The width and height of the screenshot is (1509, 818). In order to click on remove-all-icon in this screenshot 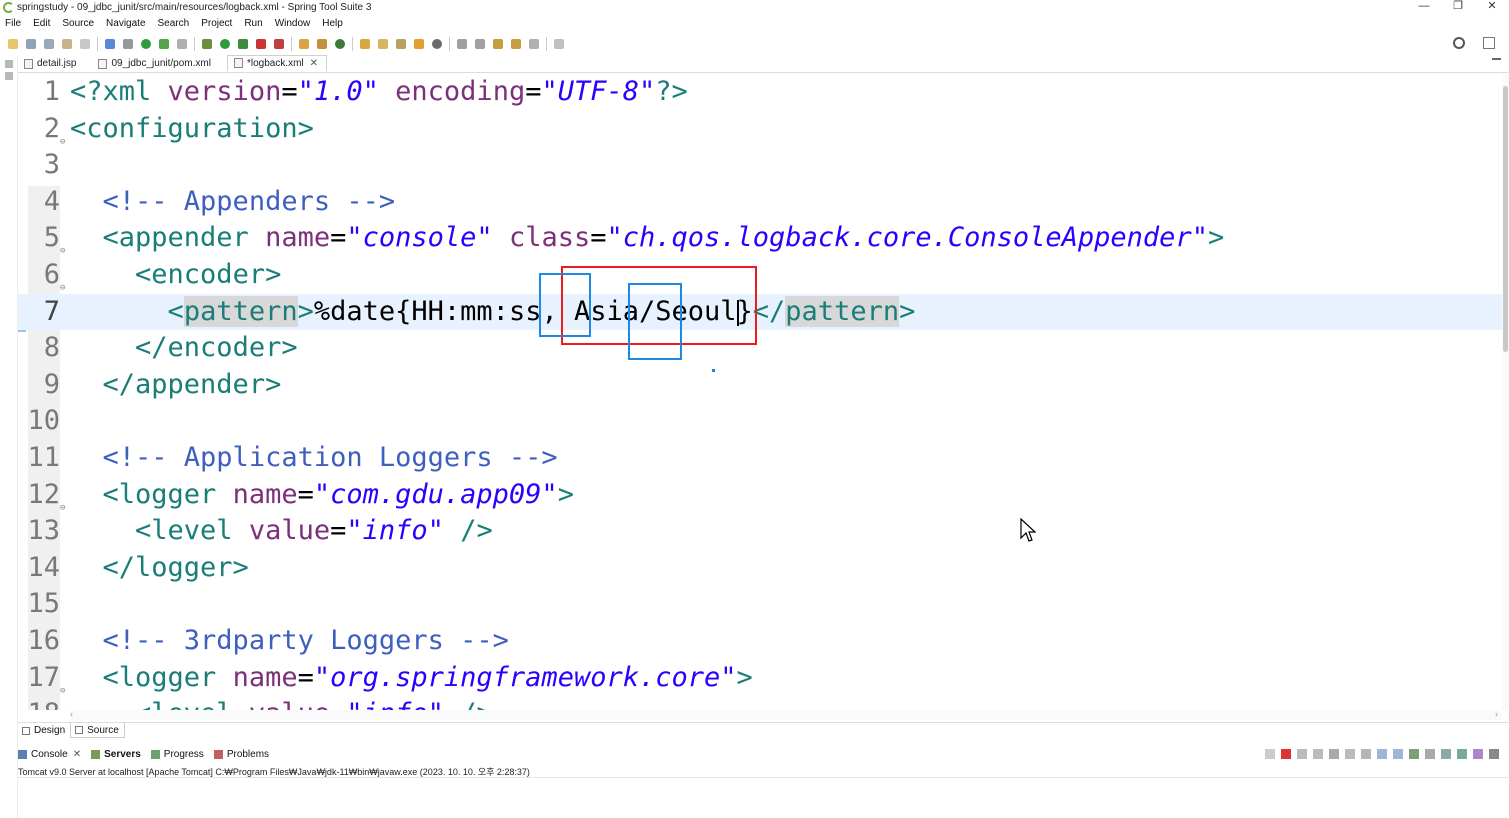, I will do `click(1318, 754)`.